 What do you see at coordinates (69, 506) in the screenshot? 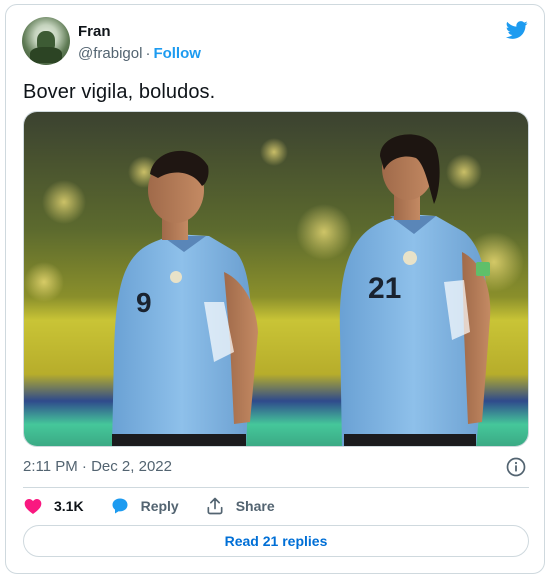
I see `like-count: 3.1K` at bounding box center [69, 506].